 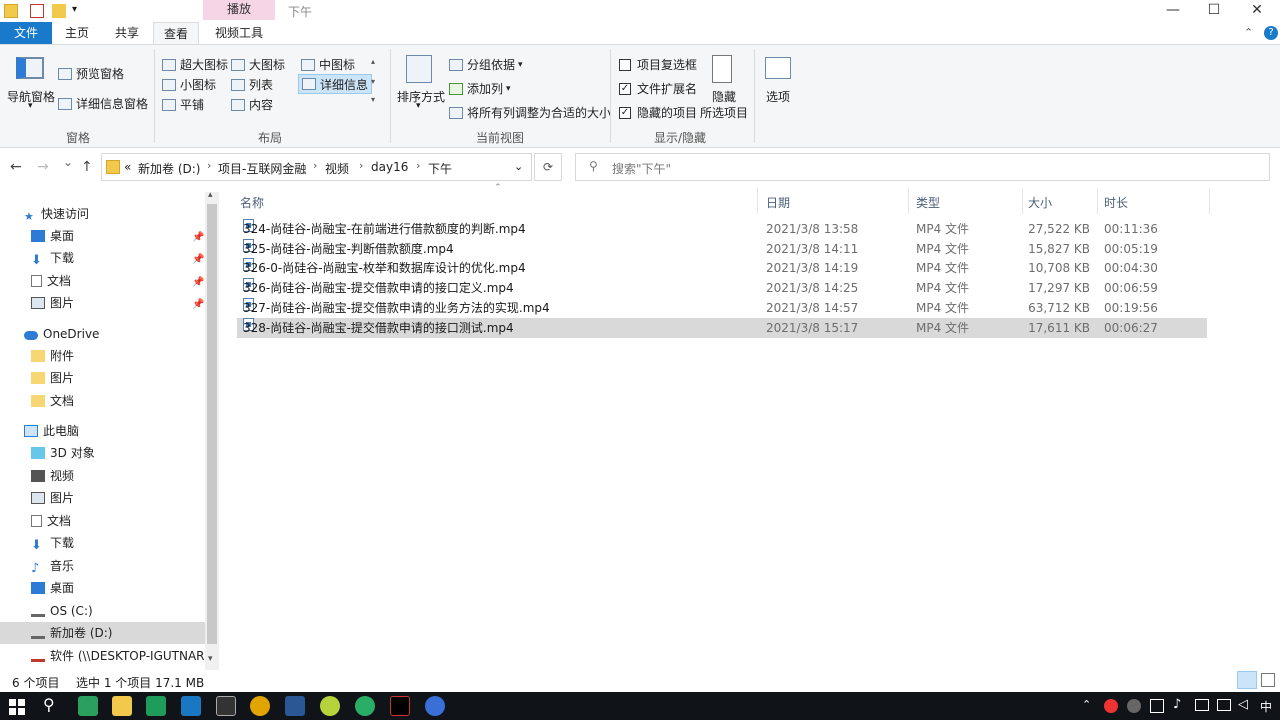 What do you see at coordinates (52, 258) in the screenshot?
I see `tree-qa-downloads: ⬇ 下载` at bounding box center [52, 258].